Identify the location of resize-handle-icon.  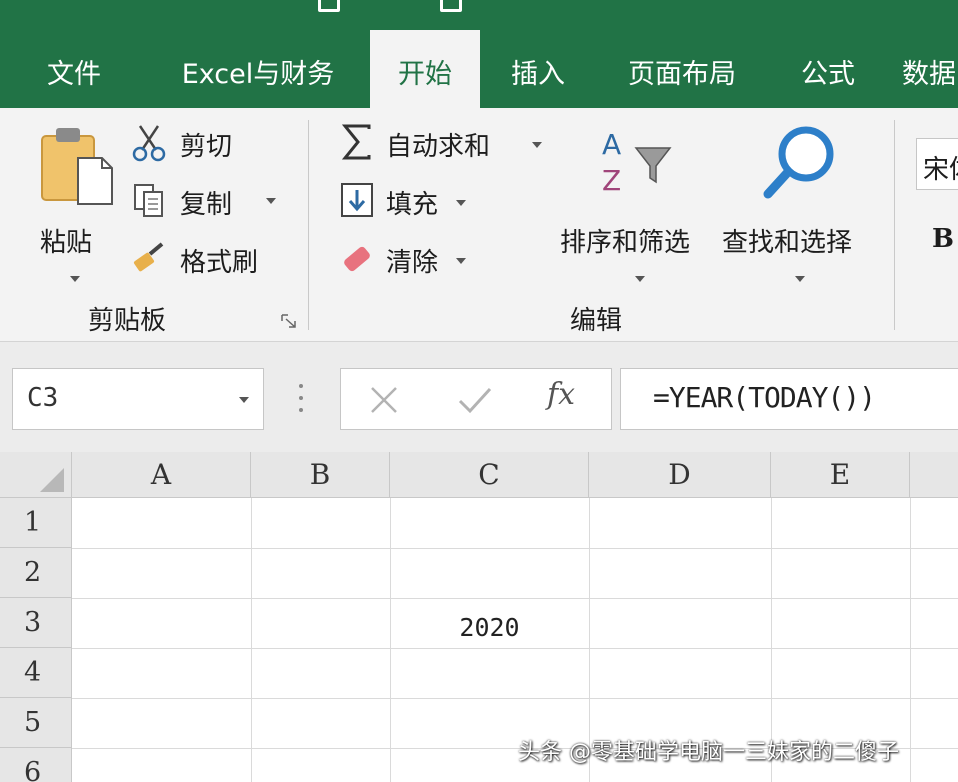
(301, 398).